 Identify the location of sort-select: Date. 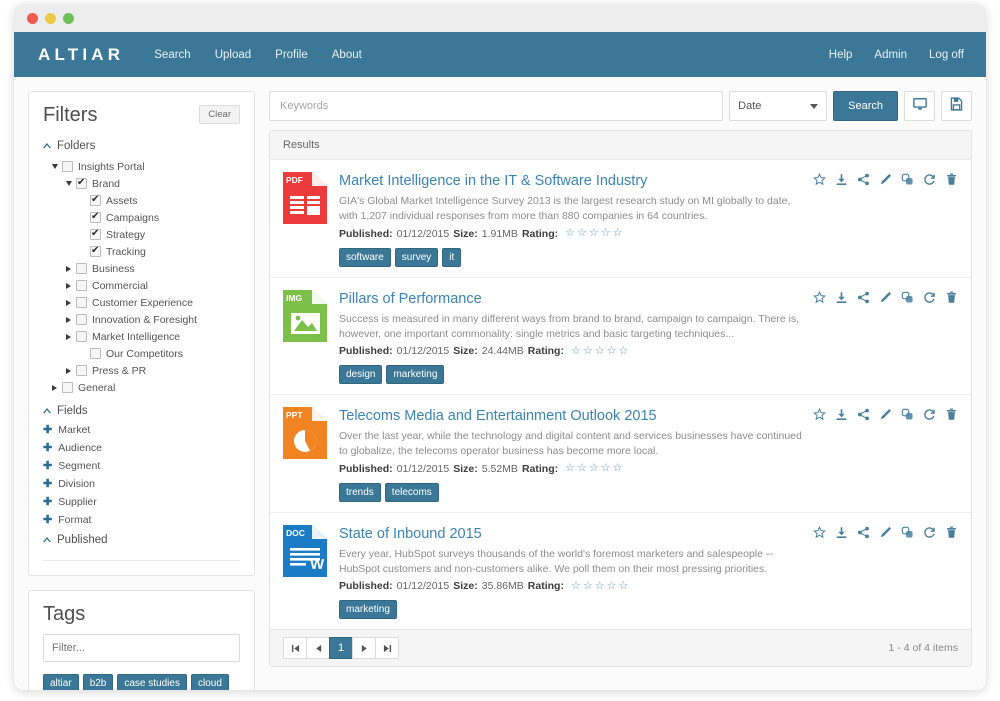
(778, 106).